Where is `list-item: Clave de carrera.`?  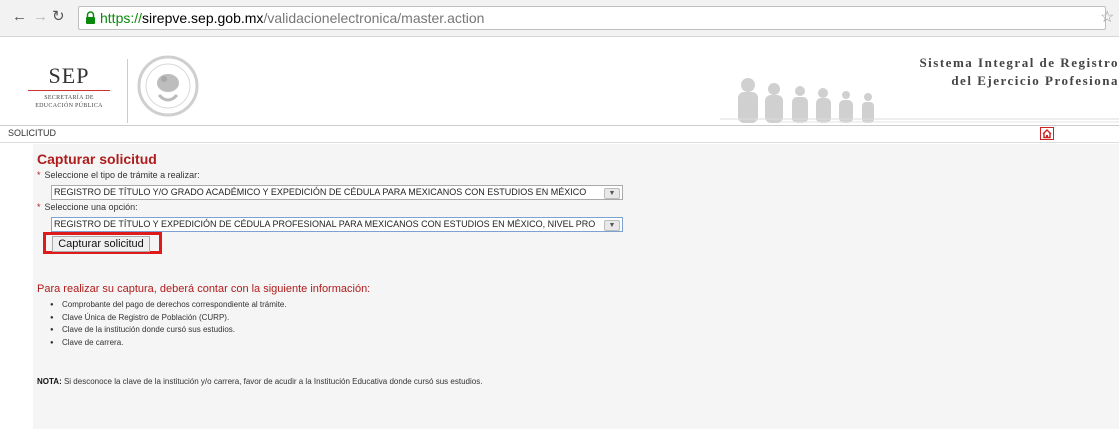
list-item: Clave de carrera. is located at coordinates (168, 343).